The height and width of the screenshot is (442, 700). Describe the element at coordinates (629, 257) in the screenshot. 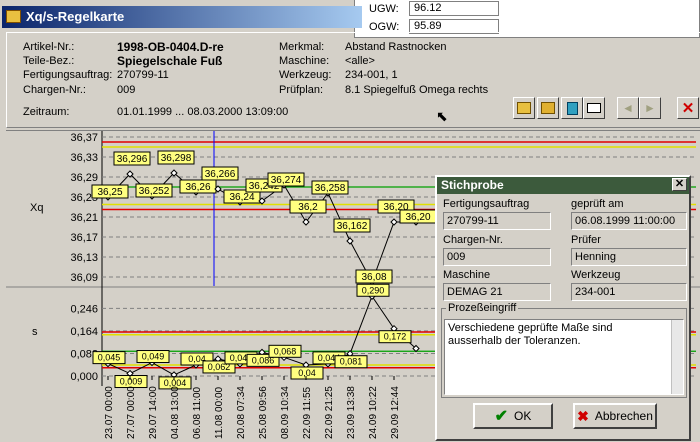

I see `dlg-pruefer-field: Henning` at that location.